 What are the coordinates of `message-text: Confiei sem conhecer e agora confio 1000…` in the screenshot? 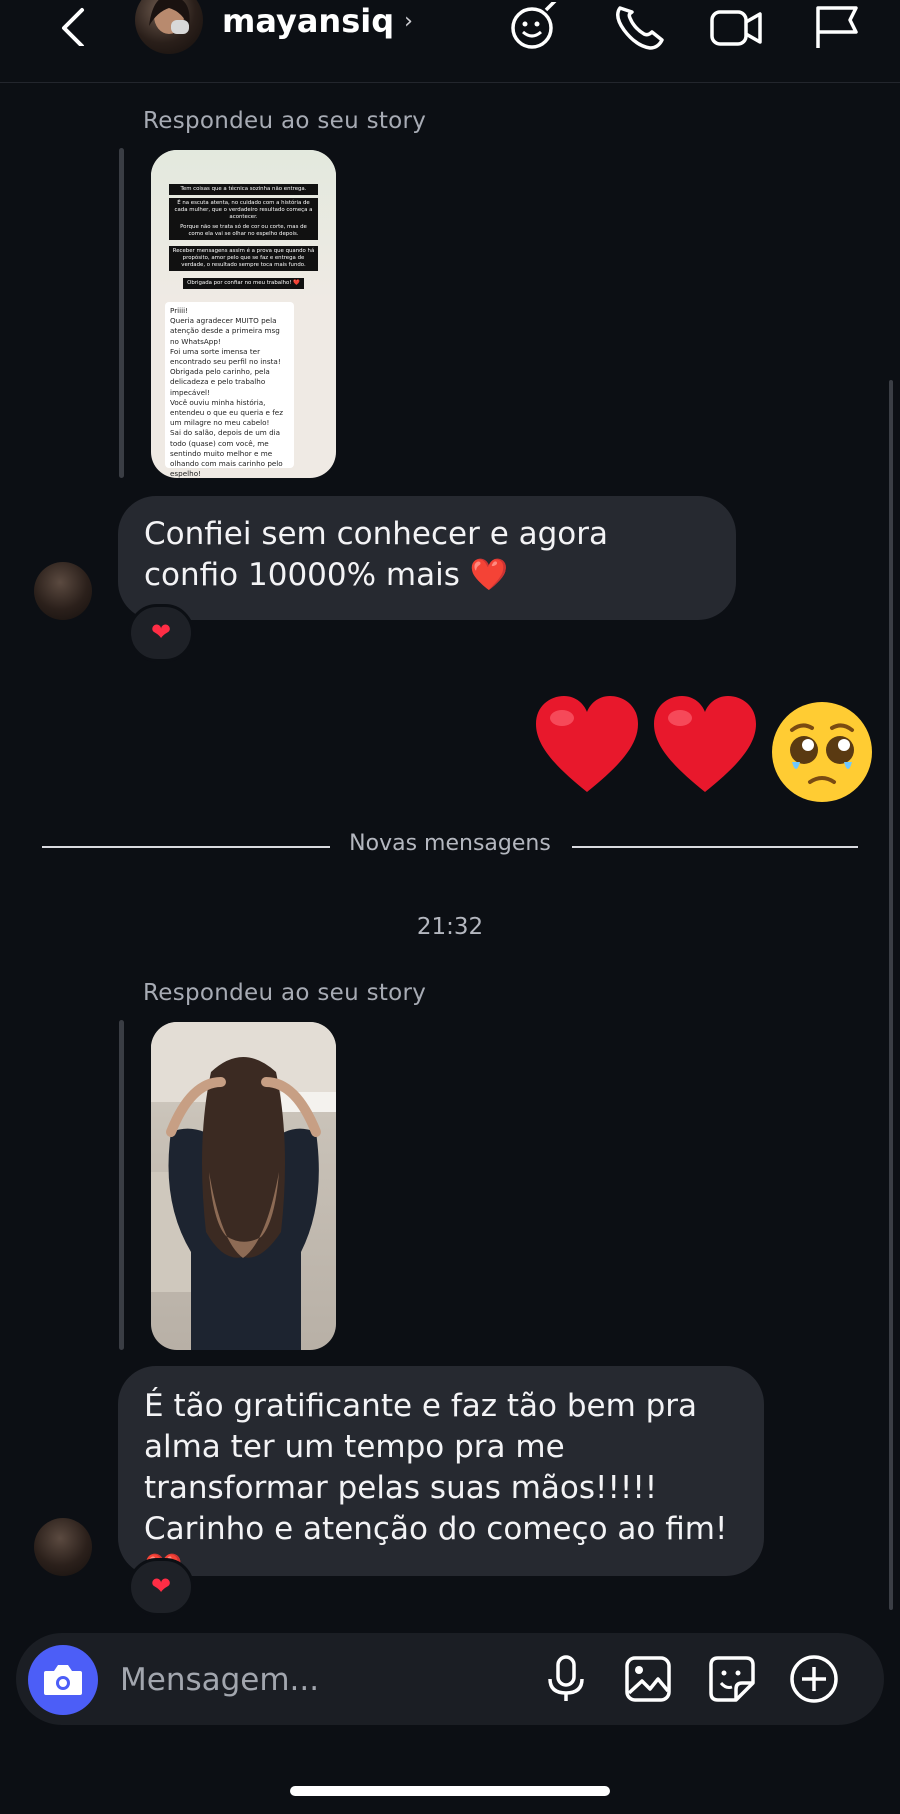 It's located at (376, 554).